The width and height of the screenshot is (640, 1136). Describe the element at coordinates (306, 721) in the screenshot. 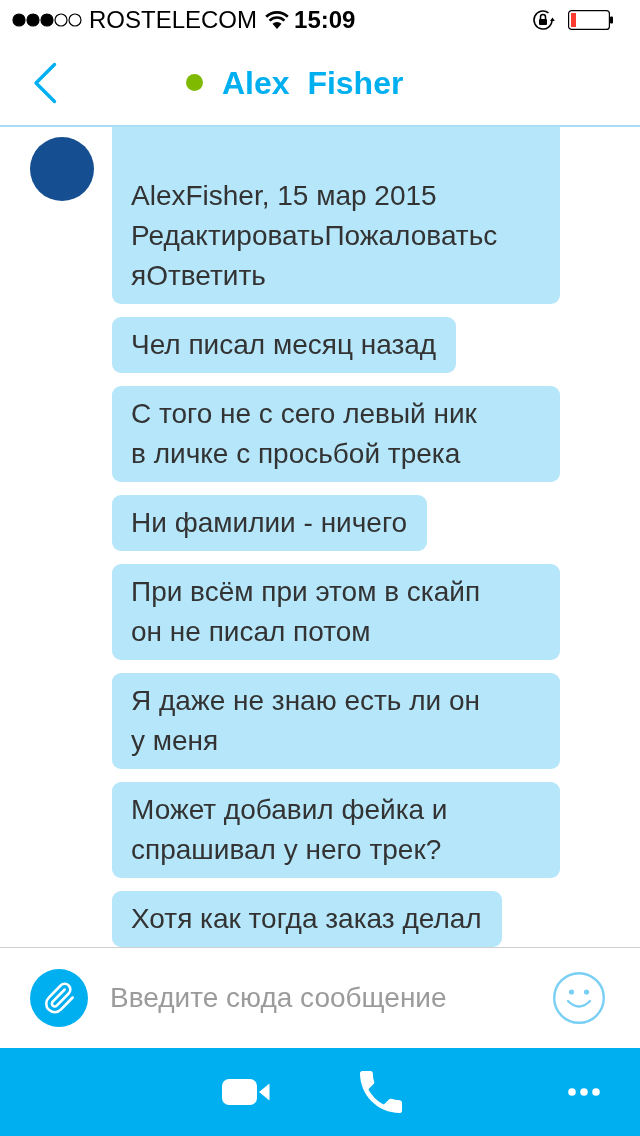

I see `message-text: Я даже не знаю есть ли он у меня` at that location.